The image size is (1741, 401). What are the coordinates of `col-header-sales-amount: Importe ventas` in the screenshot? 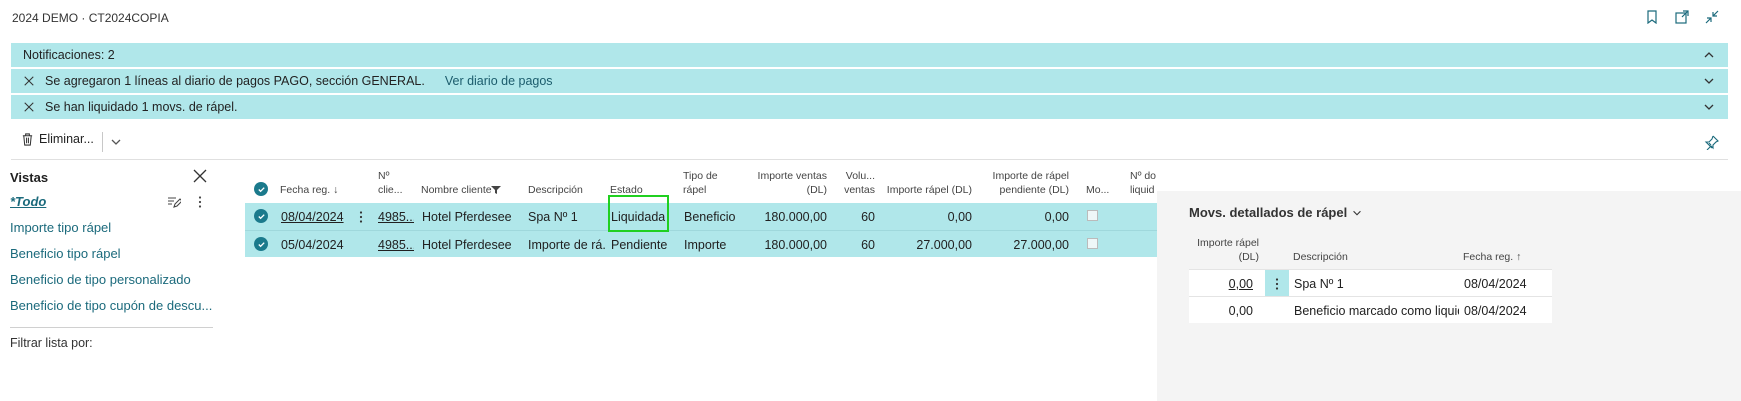 It's located at (786, 176).